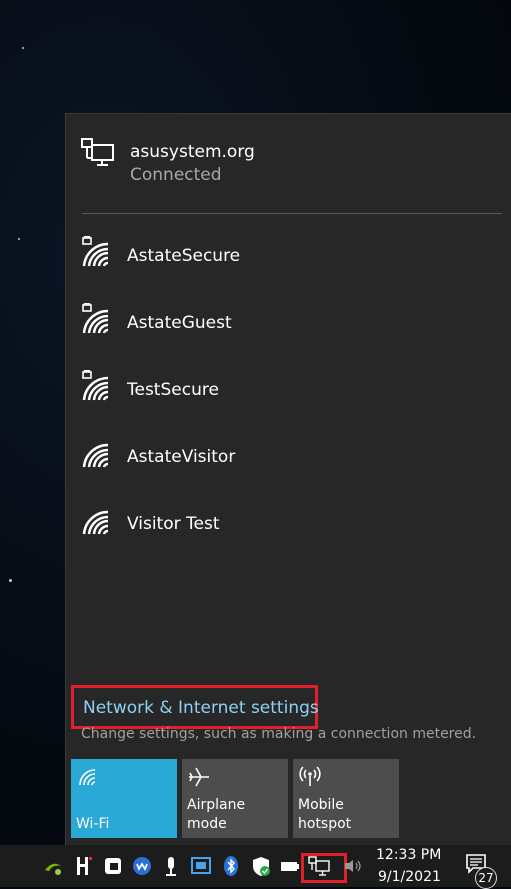 The height and width of the screenshot is (889, 511). Describe the element at coordinates (87, 777) in the screenshot. I see `wifi-icon` at that location.